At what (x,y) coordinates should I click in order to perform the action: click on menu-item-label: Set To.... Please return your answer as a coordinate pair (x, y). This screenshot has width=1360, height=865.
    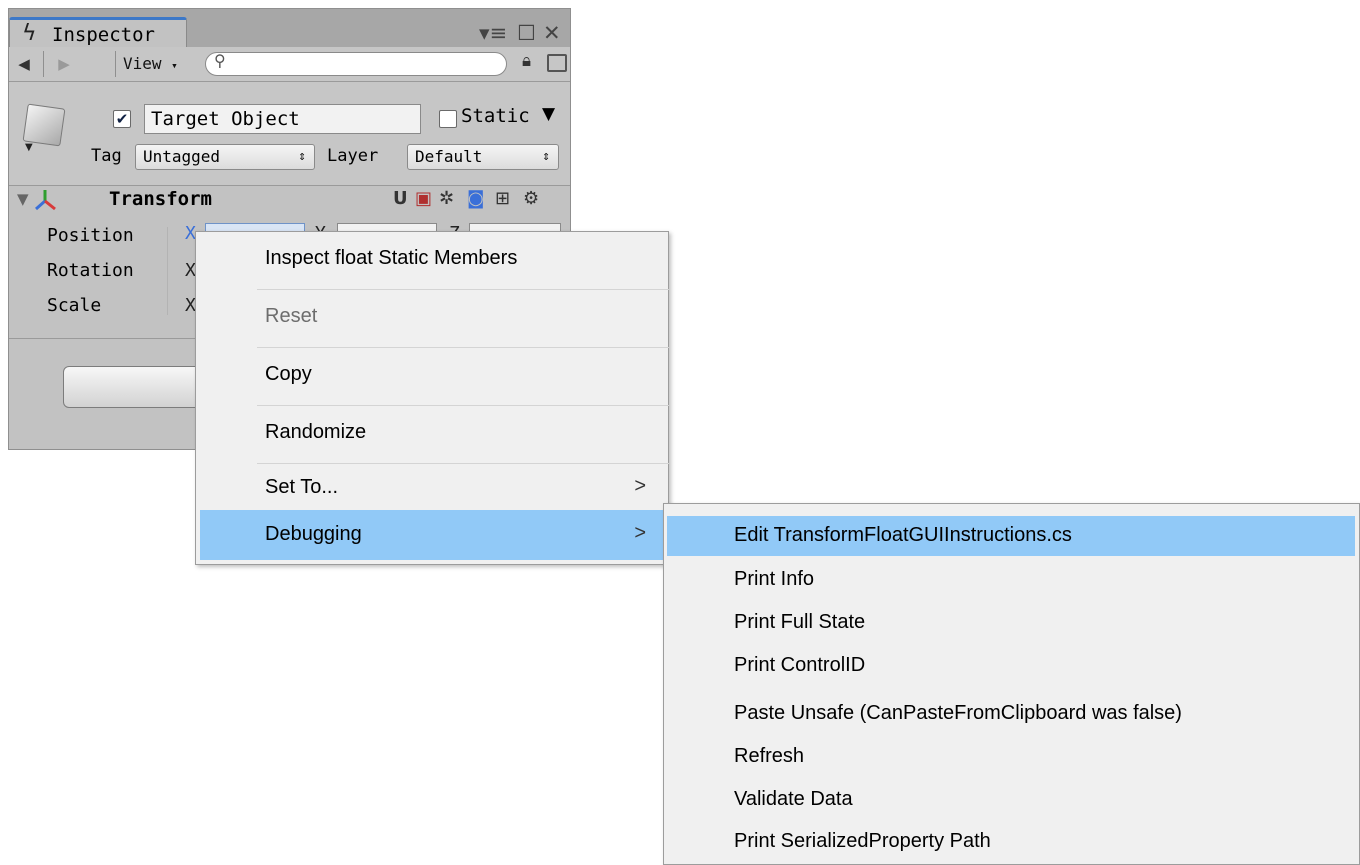
    Looking at the image, I should click on (302, 487).